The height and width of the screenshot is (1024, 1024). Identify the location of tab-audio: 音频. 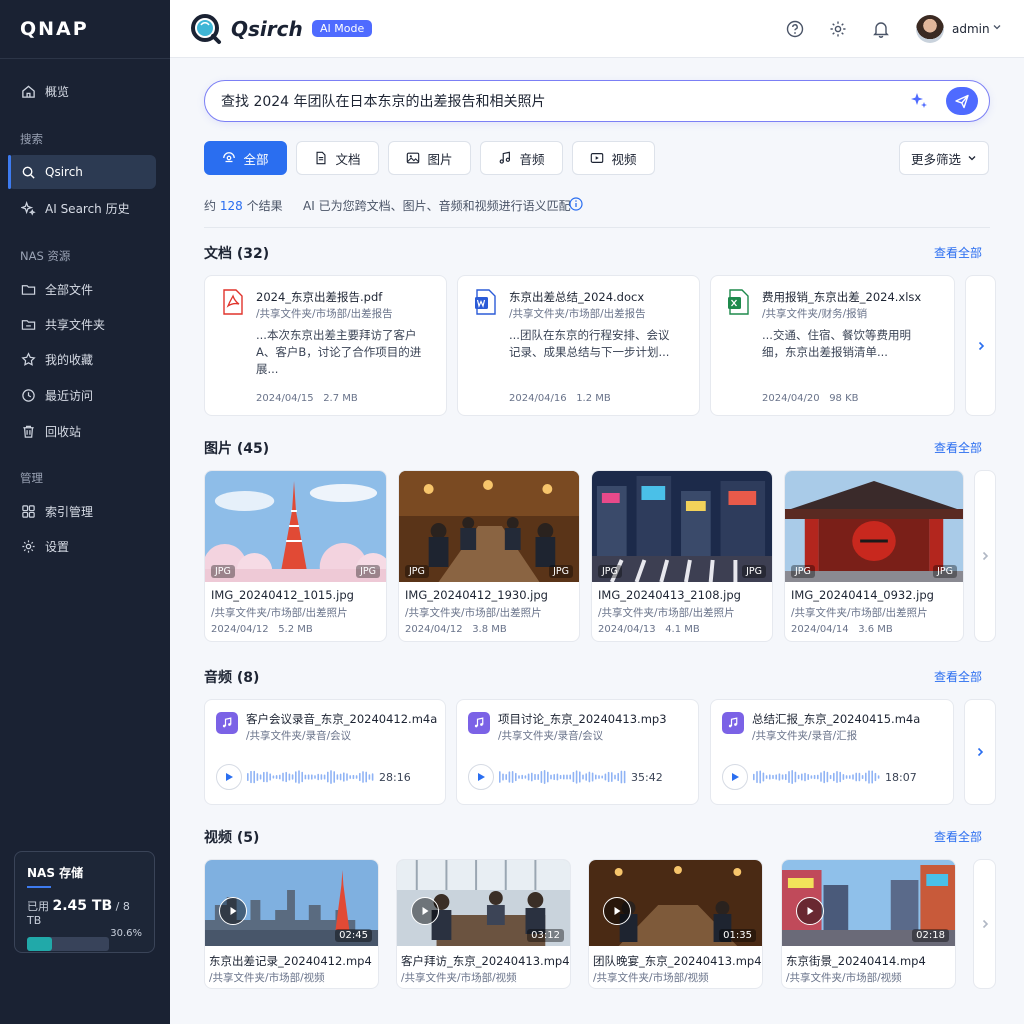
(521, 158).